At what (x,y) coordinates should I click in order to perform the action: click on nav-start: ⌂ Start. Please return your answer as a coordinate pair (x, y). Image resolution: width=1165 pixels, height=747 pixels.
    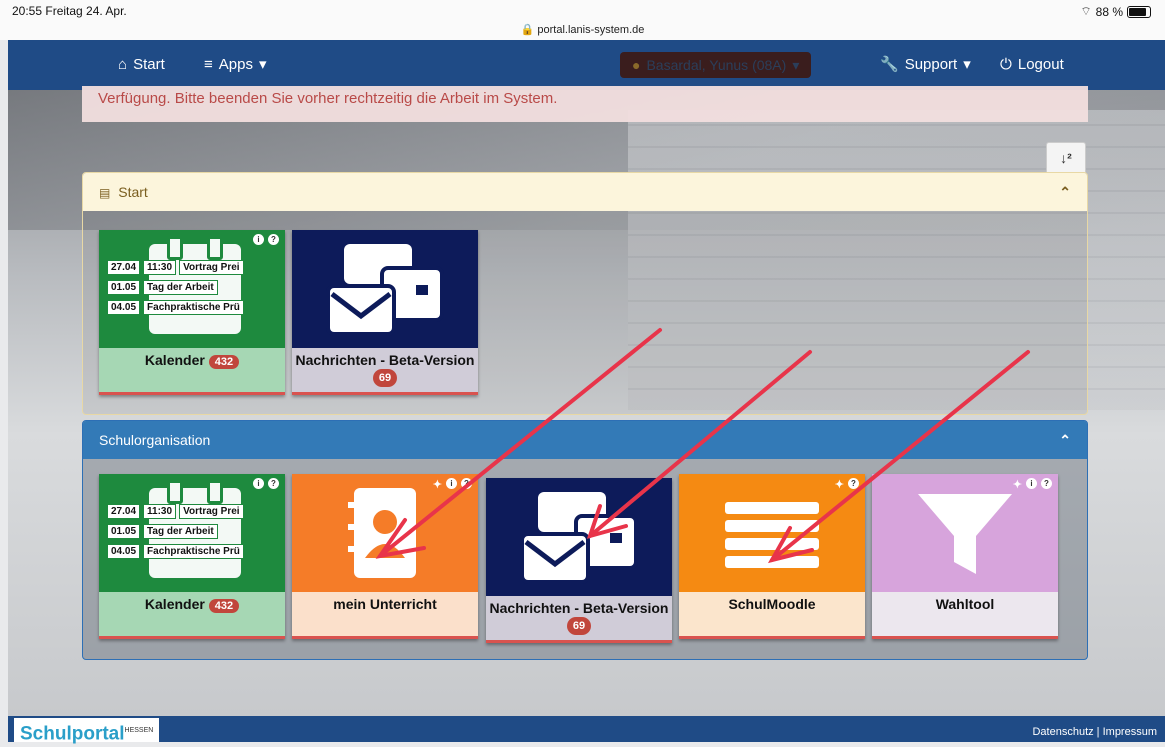
    Looking at the image, I should click on (141, 65).